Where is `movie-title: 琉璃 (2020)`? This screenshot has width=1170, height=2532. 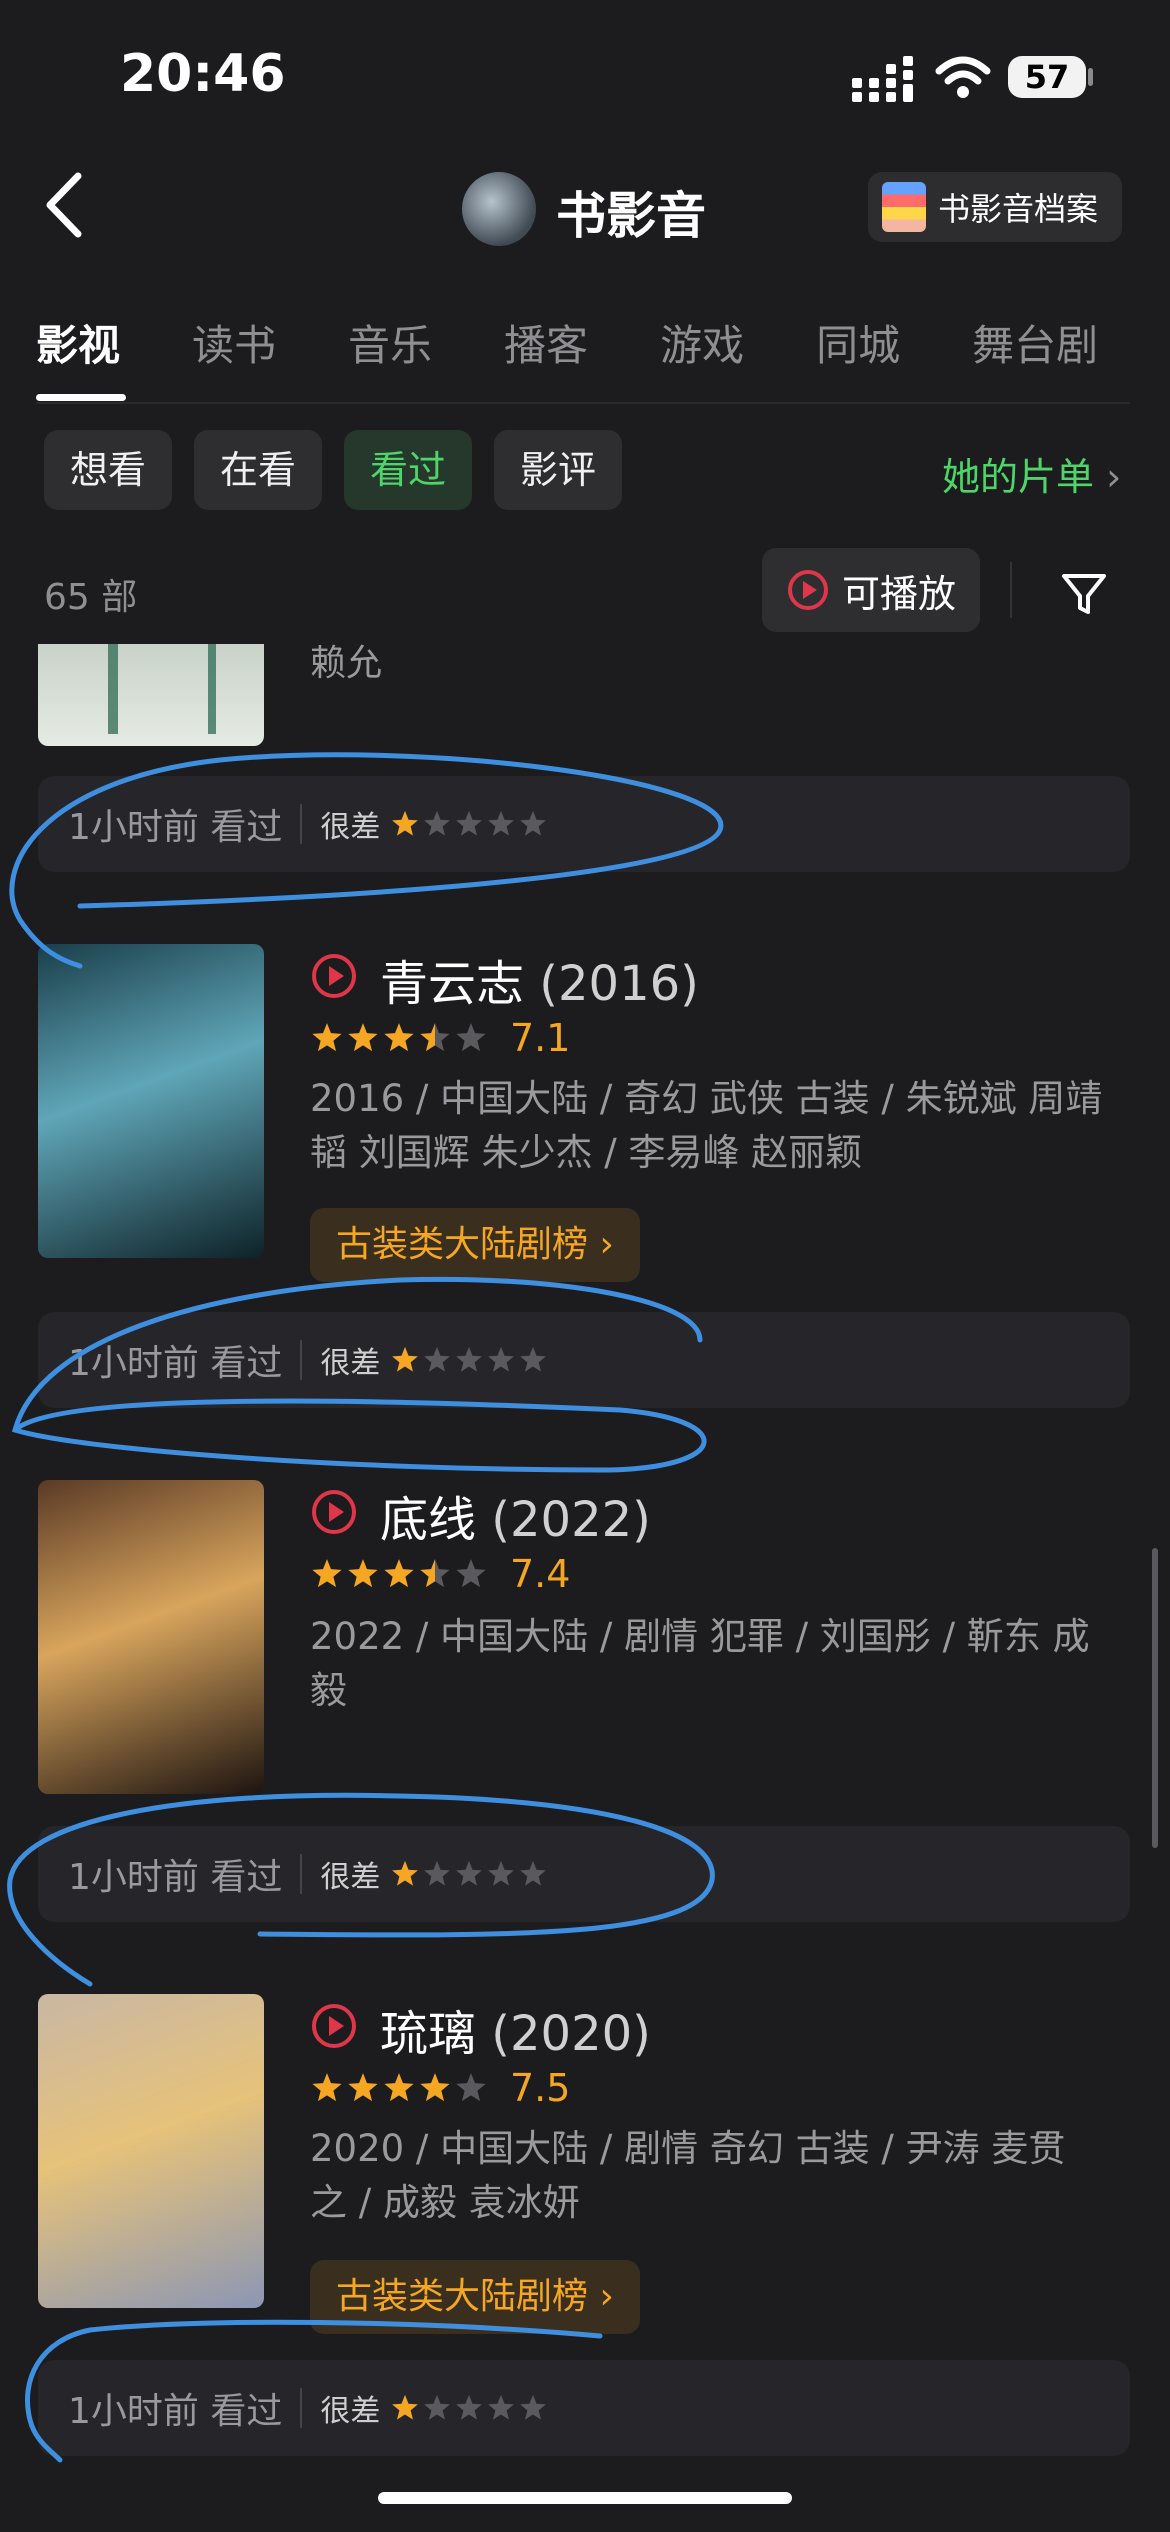
movie-title: 琉璃 (2020) is located at coordinates (515, 2029).